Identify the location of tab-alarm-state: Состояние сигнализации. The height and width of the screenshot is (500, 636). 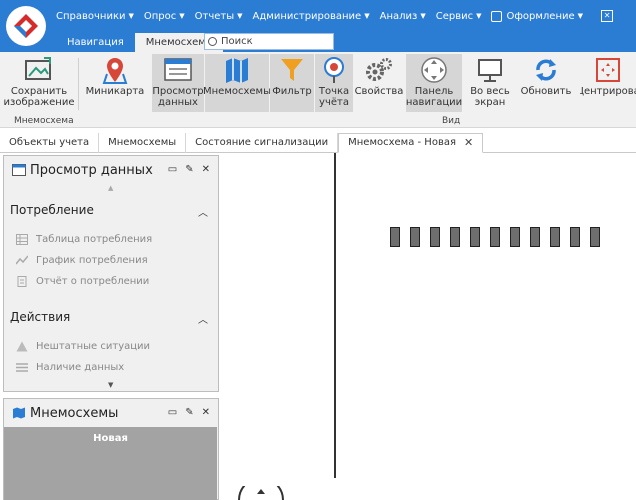
(262, 143).